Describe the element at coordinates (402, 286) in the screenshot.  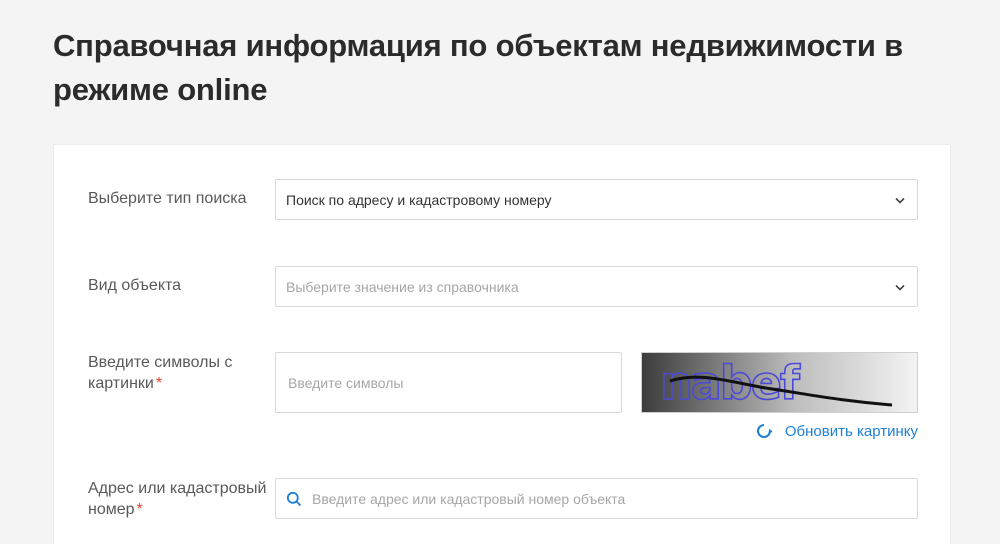
I see `object-type-placeholder: Выберите значение из справочника` at that location.